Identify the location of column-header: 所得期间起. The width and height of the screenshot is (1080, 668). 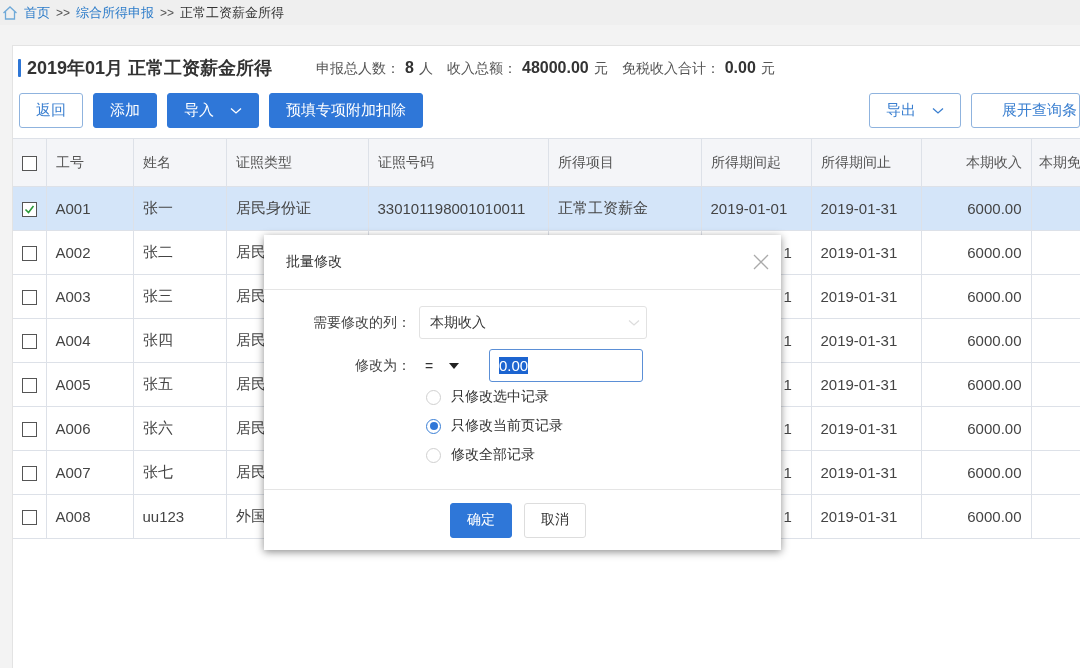
(756, 162).